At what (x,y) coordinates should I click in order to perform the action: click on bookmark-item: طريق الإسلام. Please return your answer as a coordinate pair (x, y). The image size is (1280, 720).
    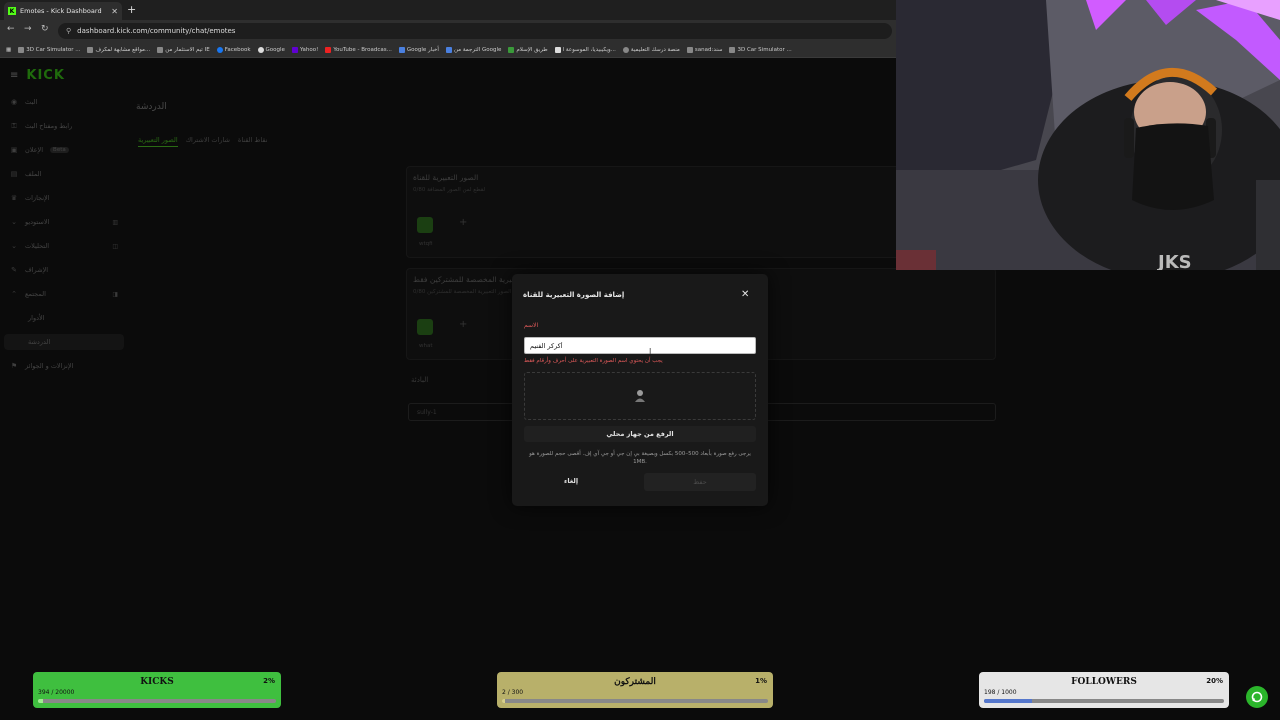
    Looking at the image, I should click on (528, 49).